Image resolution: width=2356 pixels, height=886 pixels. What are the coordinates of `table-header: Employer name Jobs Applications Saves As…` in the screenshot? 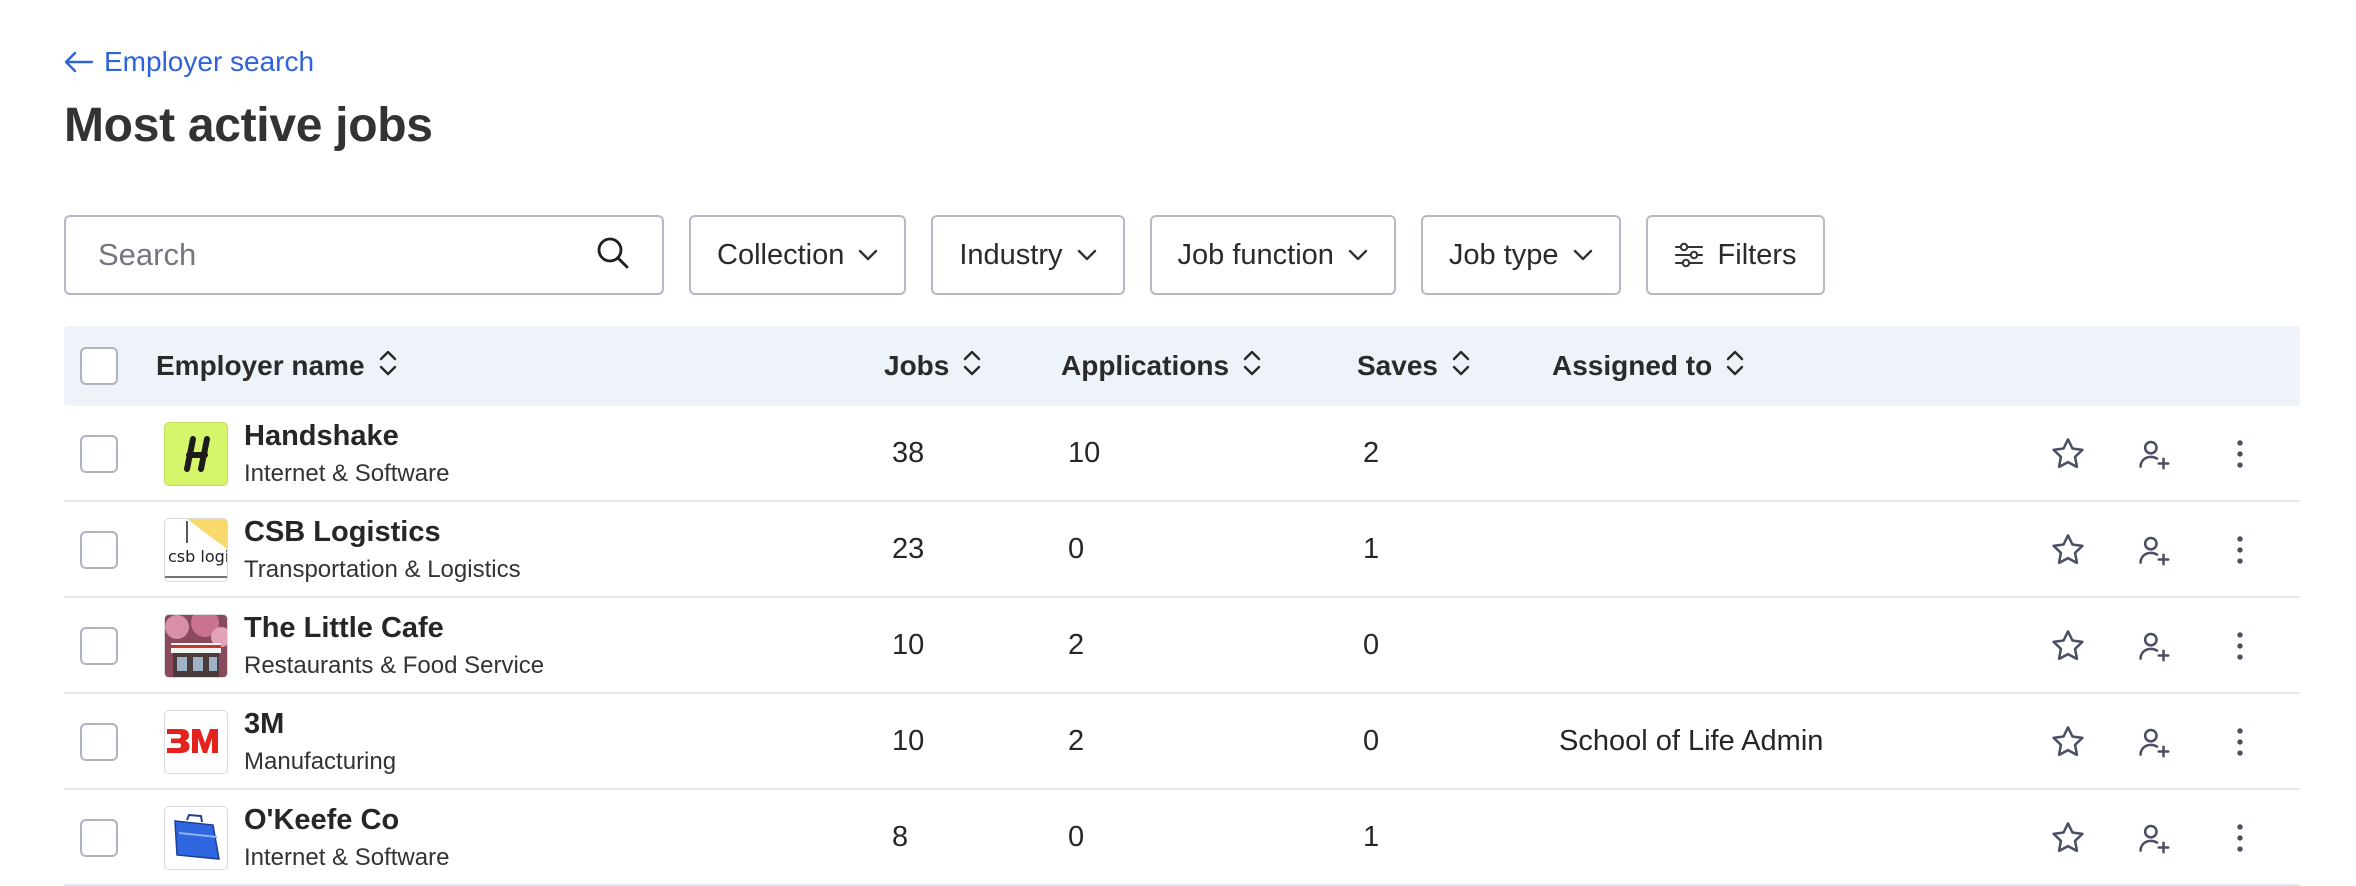 It's located at (1182, 366).